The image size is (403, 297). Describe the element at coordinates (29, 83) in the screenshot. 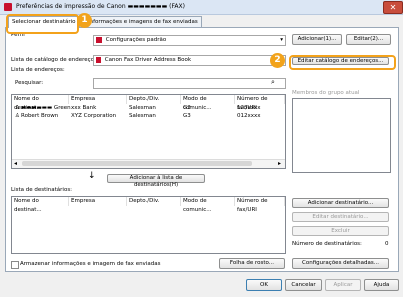

I see `search-label: Pesquisar:` at that location.